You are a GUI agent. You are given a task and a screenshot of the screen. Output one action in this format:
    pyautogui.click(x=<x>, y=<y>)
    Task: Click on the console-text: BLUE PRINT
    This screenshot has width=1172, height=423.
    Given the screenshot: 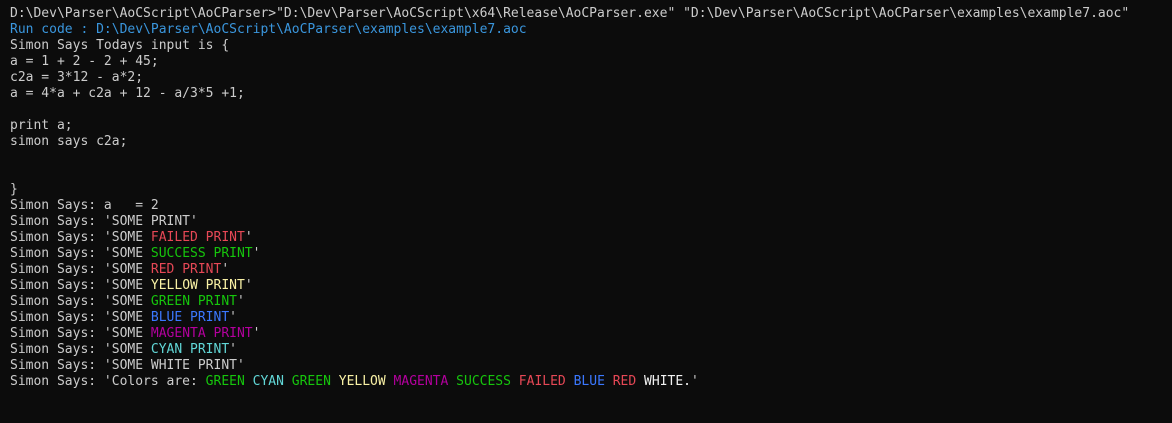 What is the action you would take?
    pyautogui.click(x=190, y=317)
    